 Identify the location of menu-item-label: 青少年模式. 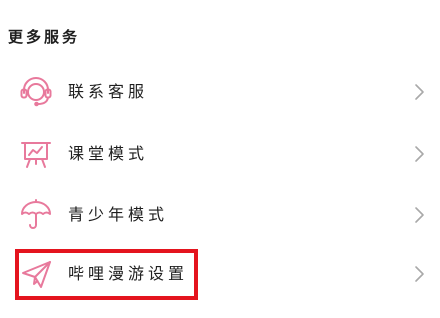
(118, 214).